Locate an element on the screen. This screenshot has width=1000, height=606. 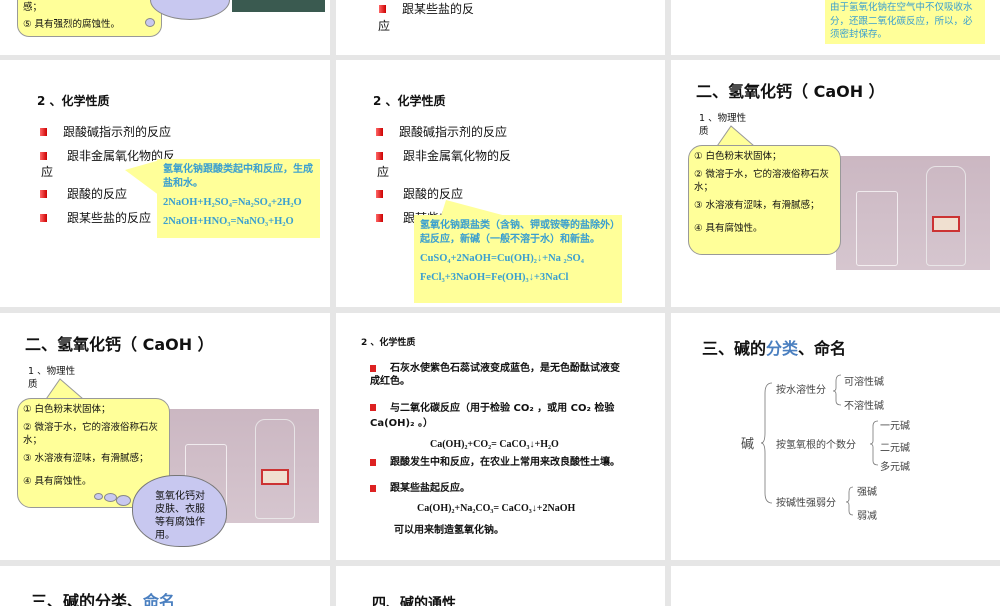
slide-thumbnail-11: 四、碱的通性 is located at coordinates (500, 586).